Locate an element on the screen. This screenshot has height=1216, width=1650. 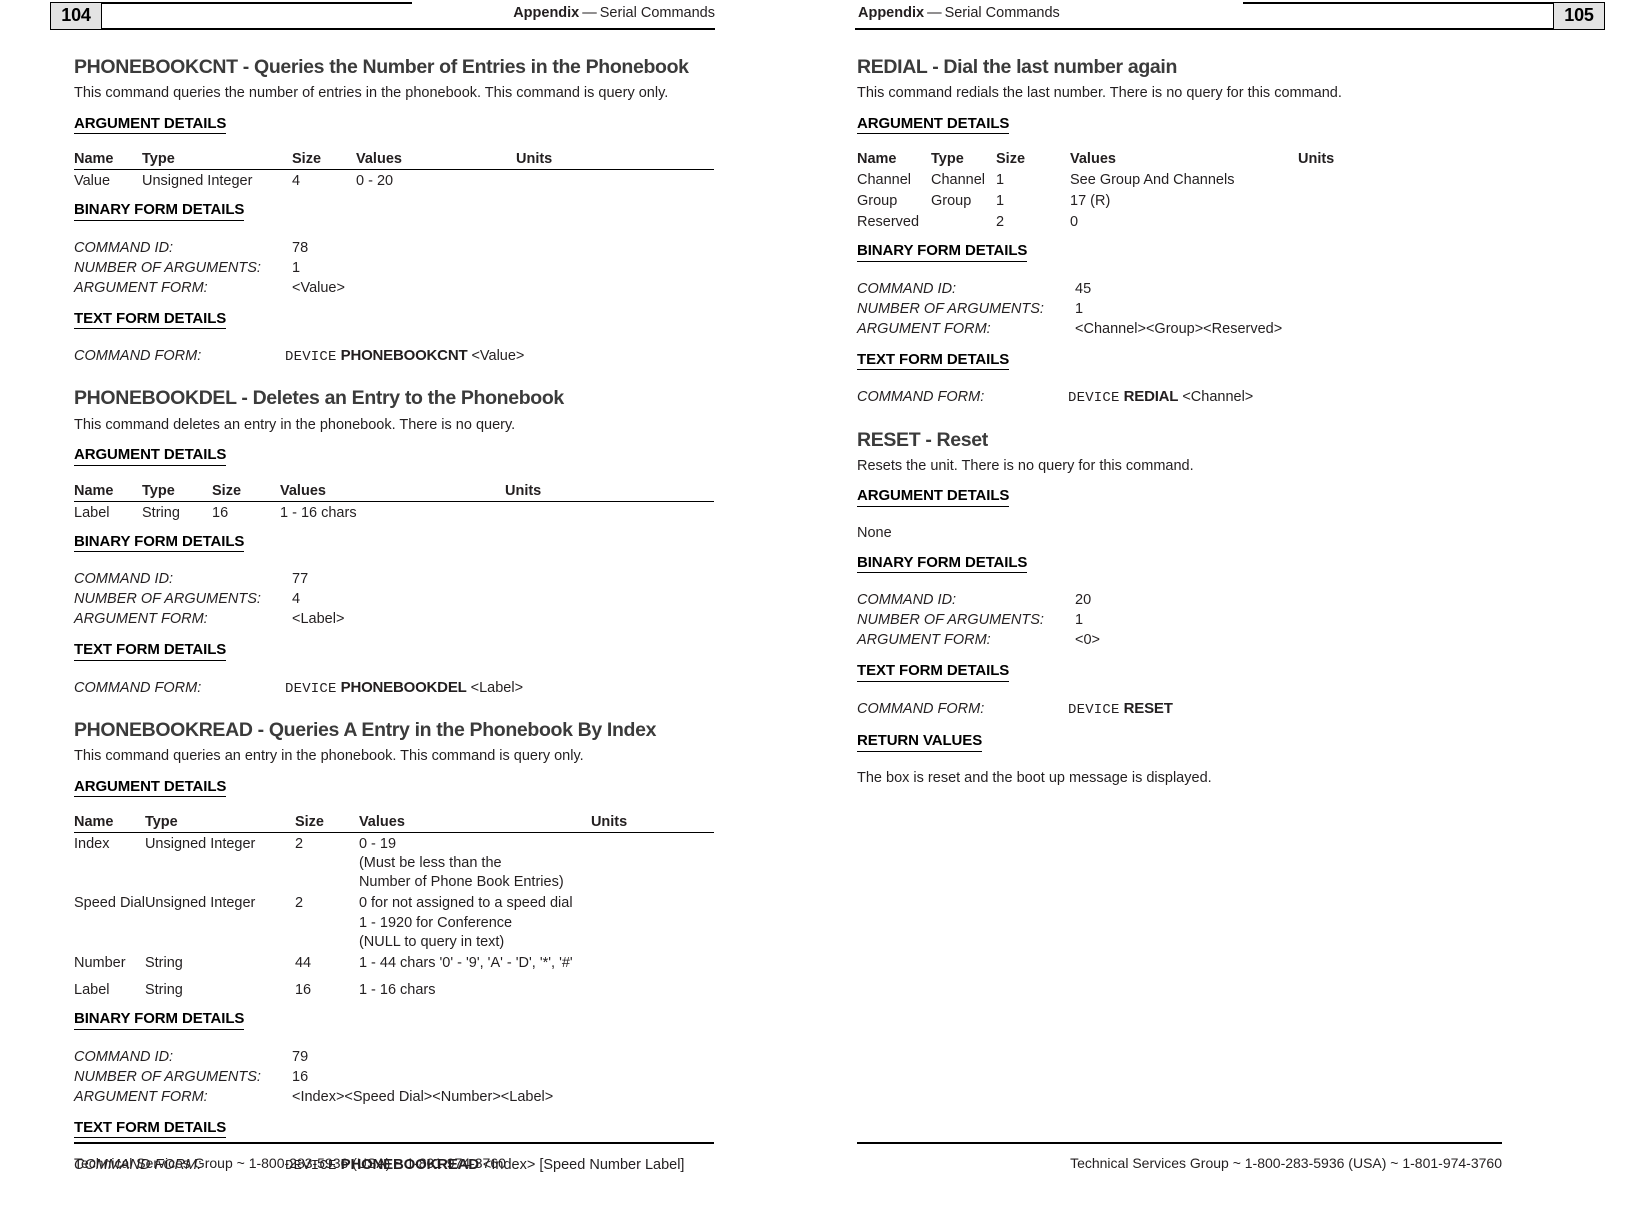
table-header-row: Name Type Size Values Units is located at coordinates (394, 160).